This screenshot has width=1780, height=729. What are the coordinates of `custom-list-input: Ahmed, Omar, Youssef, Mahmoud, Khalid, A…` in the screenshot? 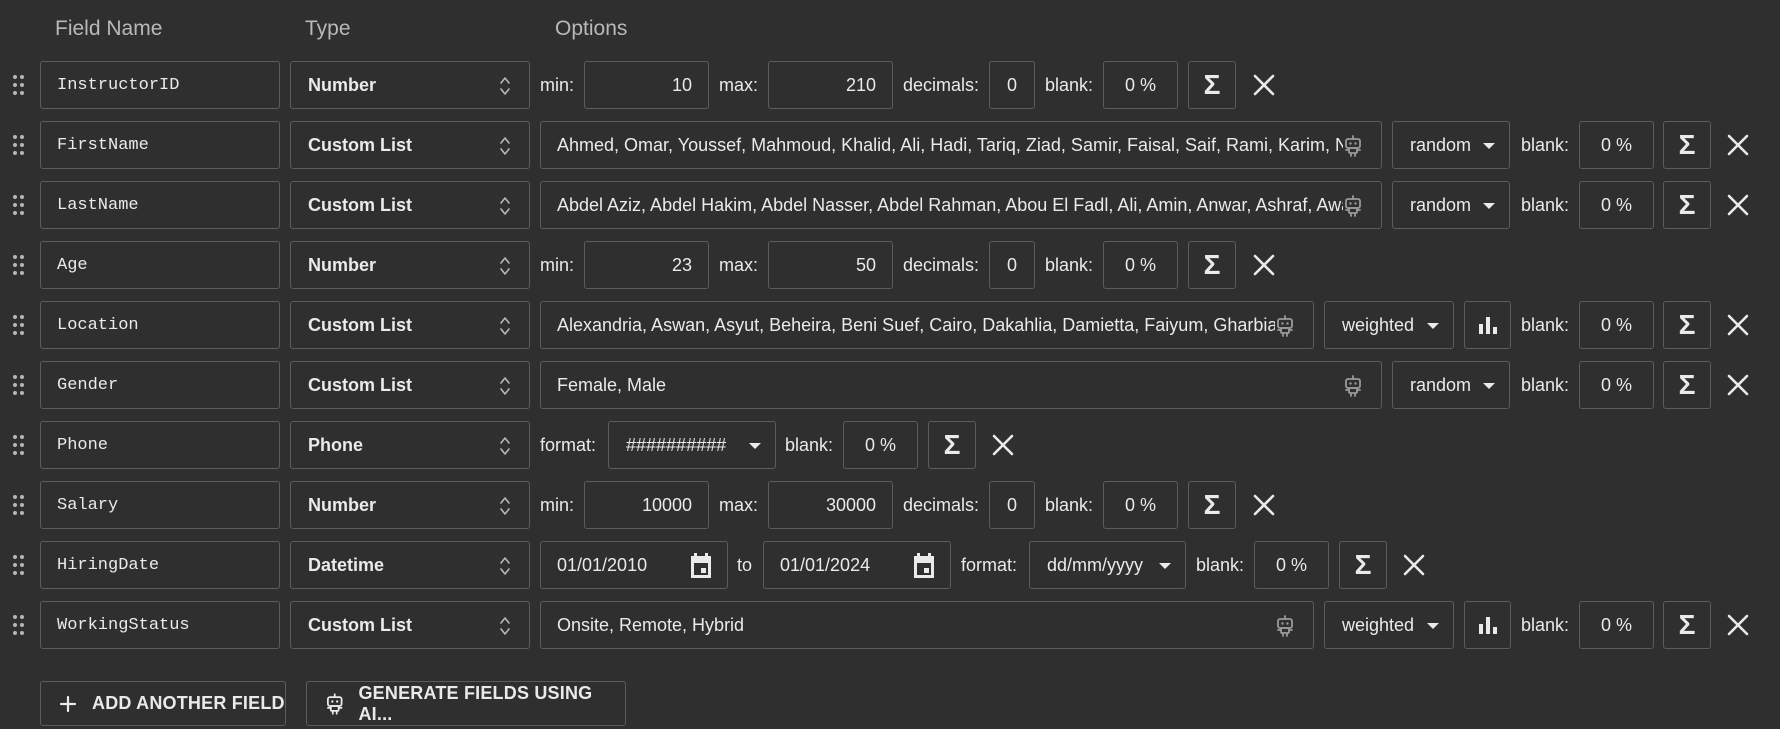 It's located at (961, 145).